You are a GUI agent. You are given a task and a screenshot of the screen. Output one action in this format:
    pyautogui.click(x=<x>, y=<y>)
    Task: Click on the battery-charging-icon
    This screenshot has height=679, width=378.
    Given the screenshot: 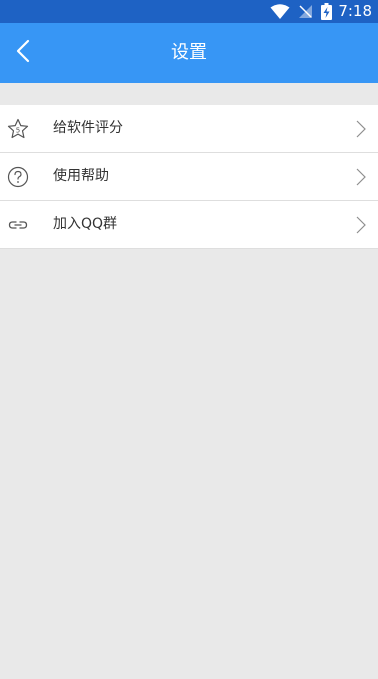 What is the action you would take?
    pyautogui.click(x=327, y=11)
    